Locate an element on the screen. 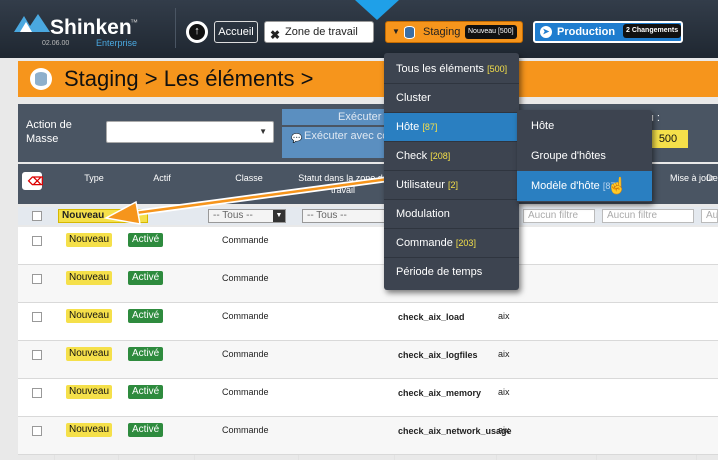 Image resolution: width=718 pixels, height=460 pixels. menu-item-modulation: Modulation is located at coordinates (451, 214).